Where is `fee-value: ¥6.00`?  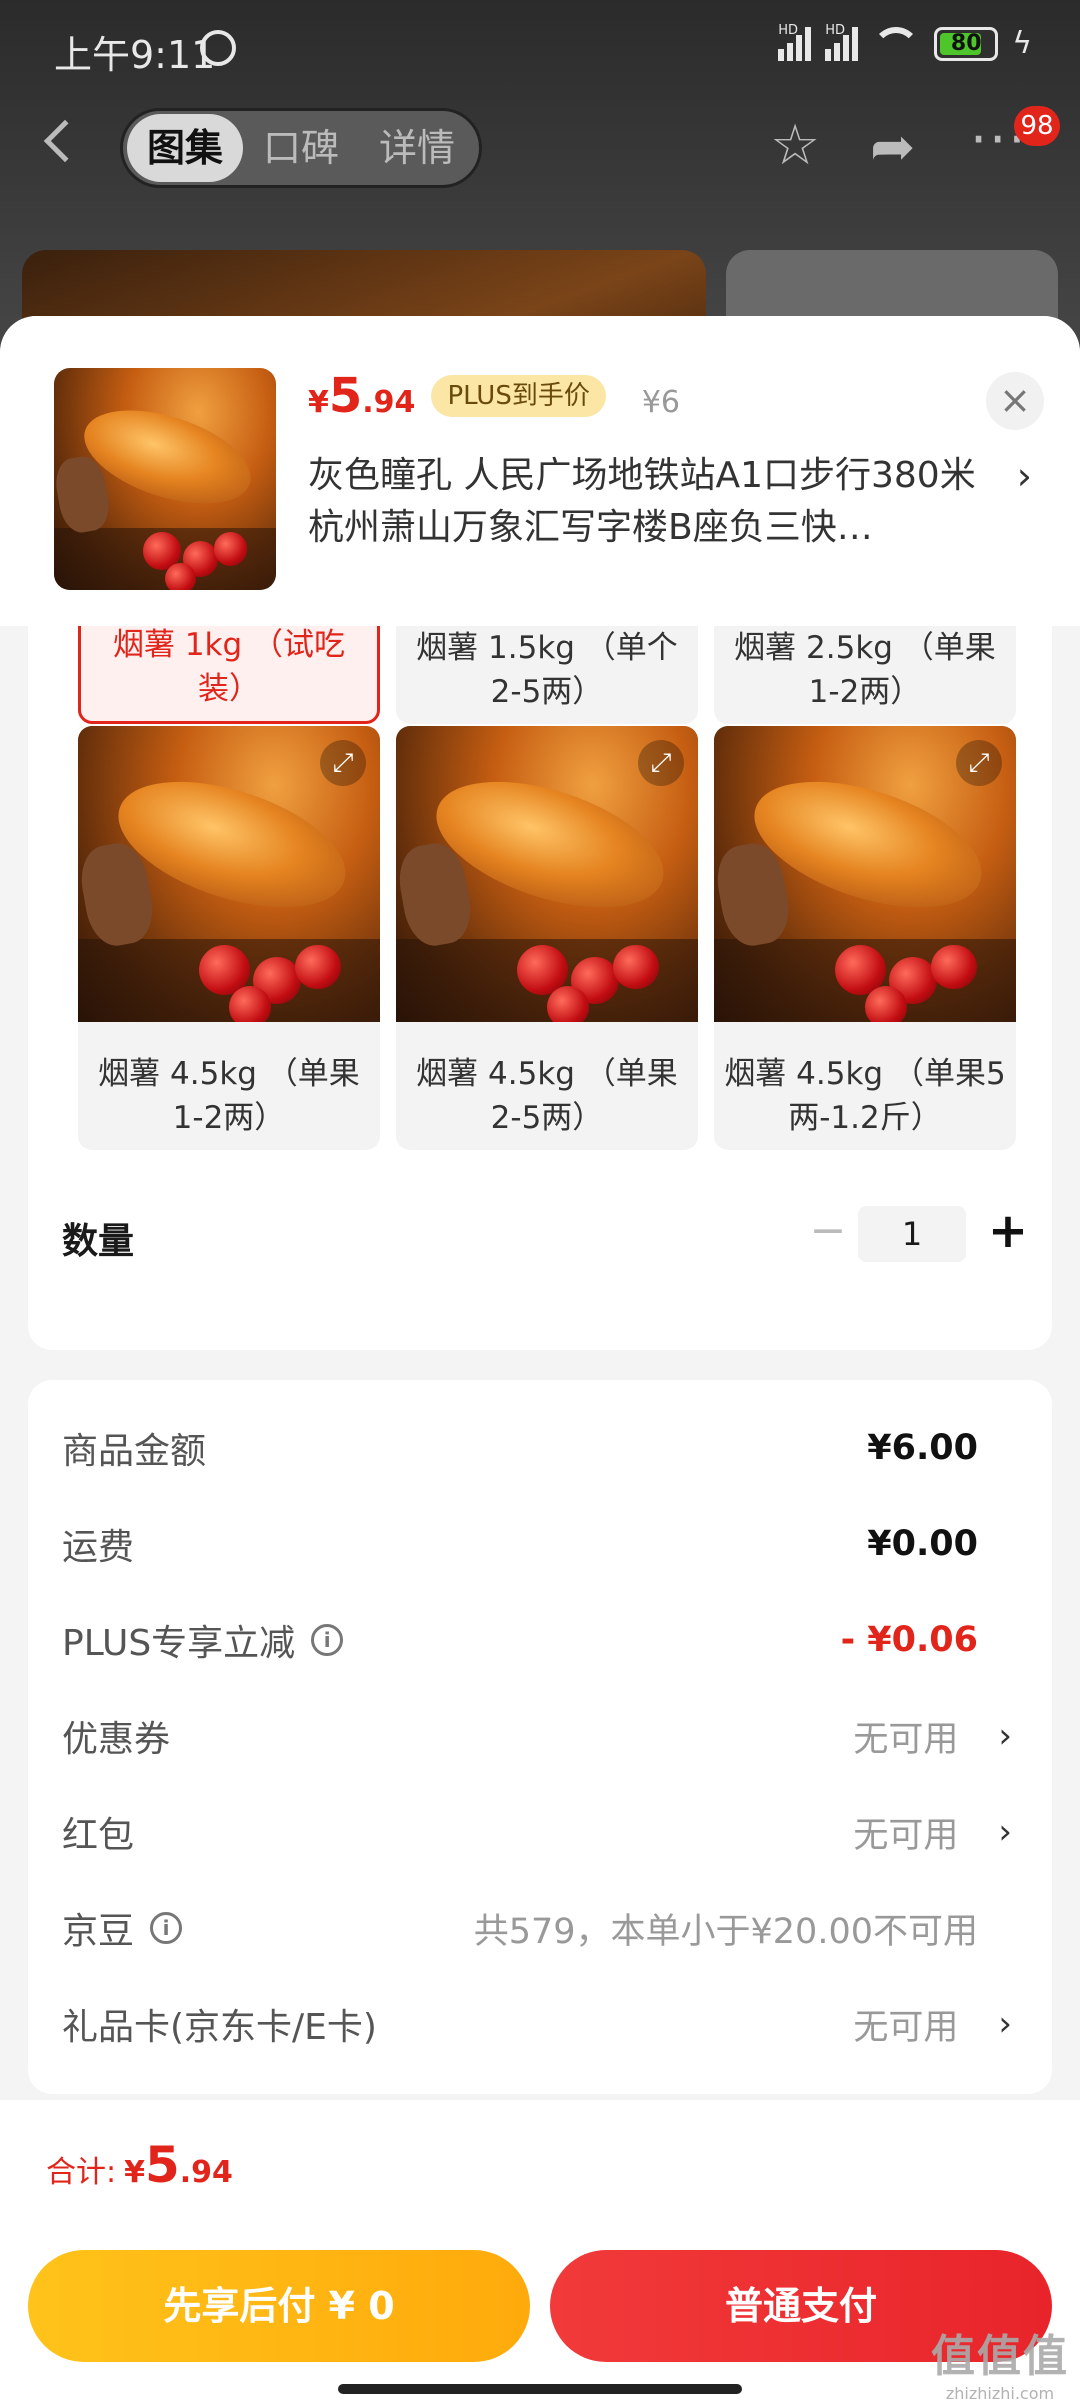 fee-value: ¥6.00 is located at coordinates (922, 1448).